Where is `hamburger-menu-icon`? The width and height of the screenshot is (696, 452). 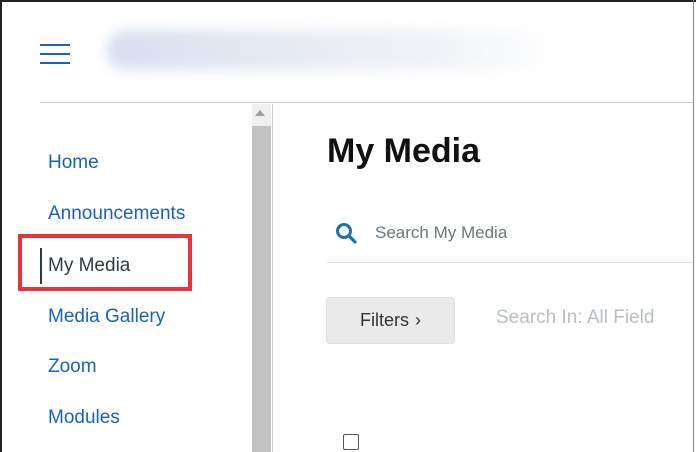
hamburger-menu-icon is located at coordinates (55, 54).